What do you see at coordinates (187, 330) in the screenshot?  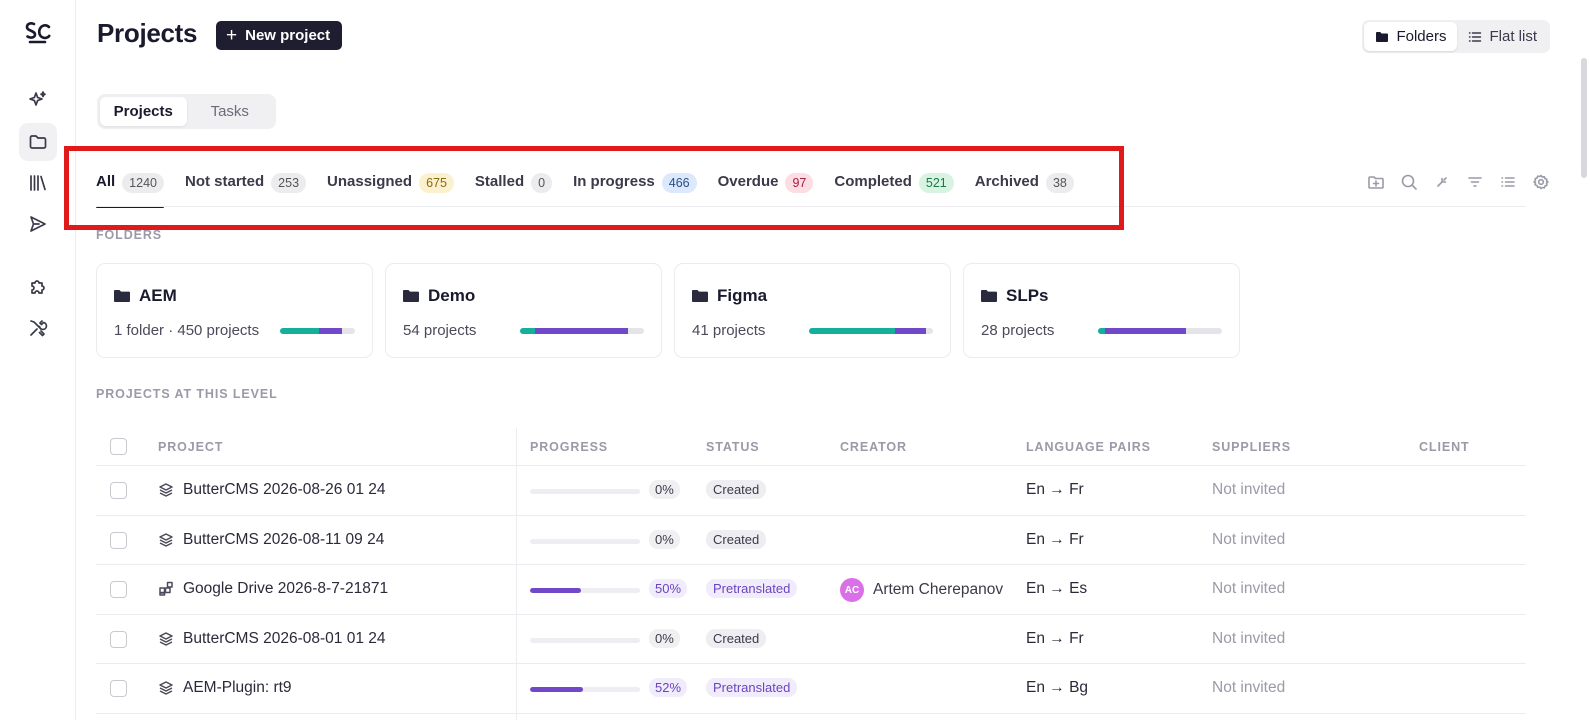 I see `folder-meta: 1 folder · 450 projects` at bounding box center [187, 330].